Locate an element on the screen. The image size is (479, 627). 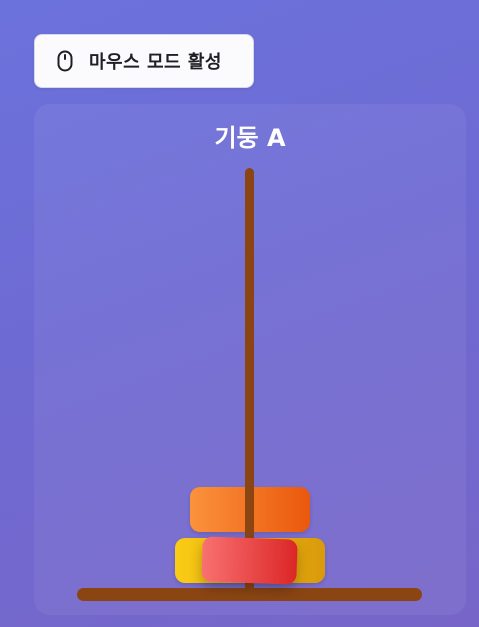
mouse-mode-button: 마우스 모드 활성 is located at coordinates (144, 61).